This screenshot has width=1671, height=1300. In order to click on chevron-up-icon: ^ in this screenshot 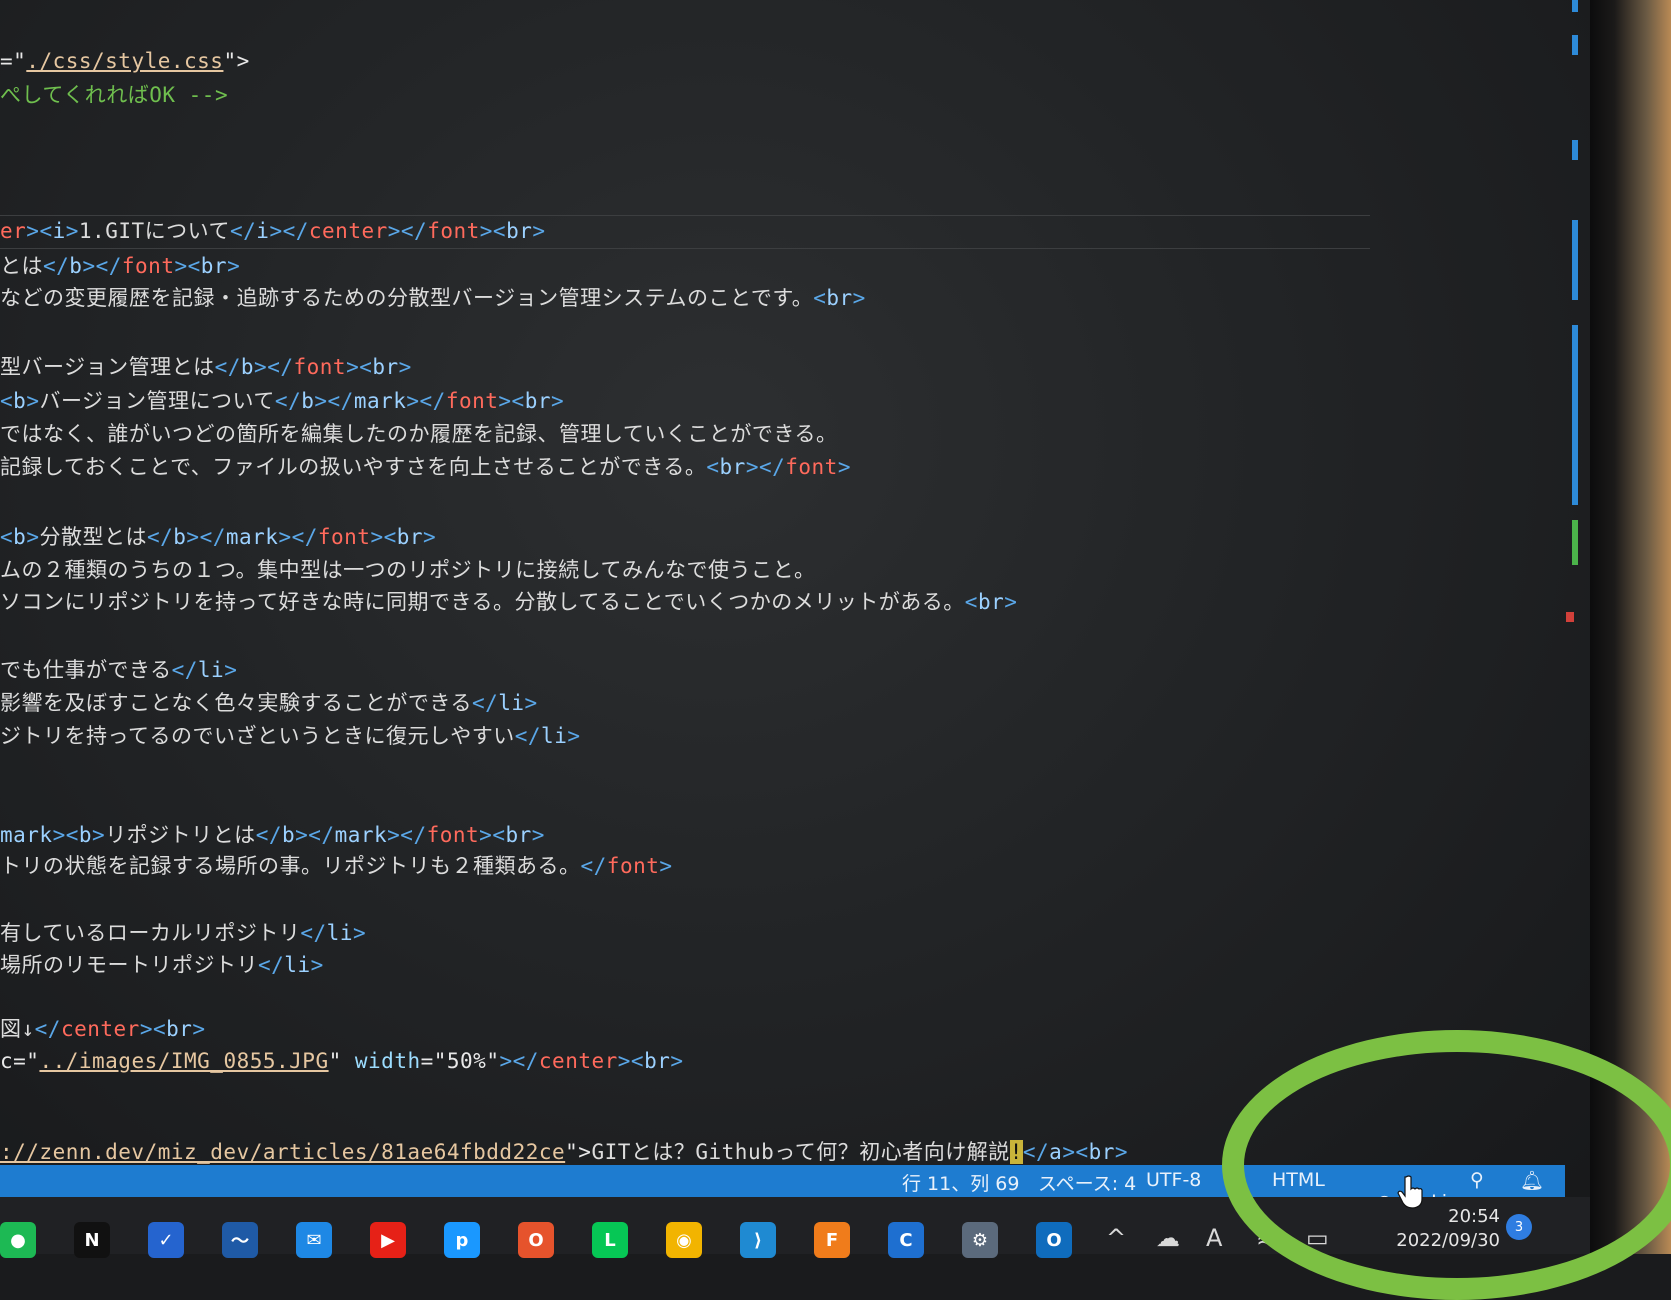, I will do `click(1116, 1238)`.